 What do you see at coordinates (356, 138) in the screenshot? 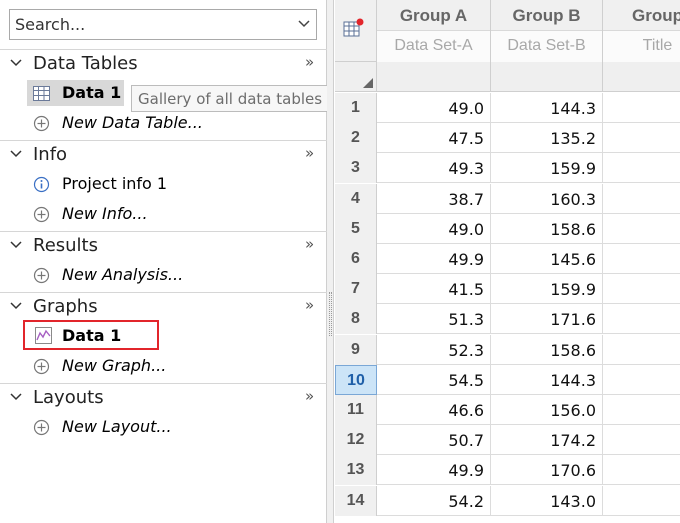
I see `row-number: 2` at bounding box center [356, 138].